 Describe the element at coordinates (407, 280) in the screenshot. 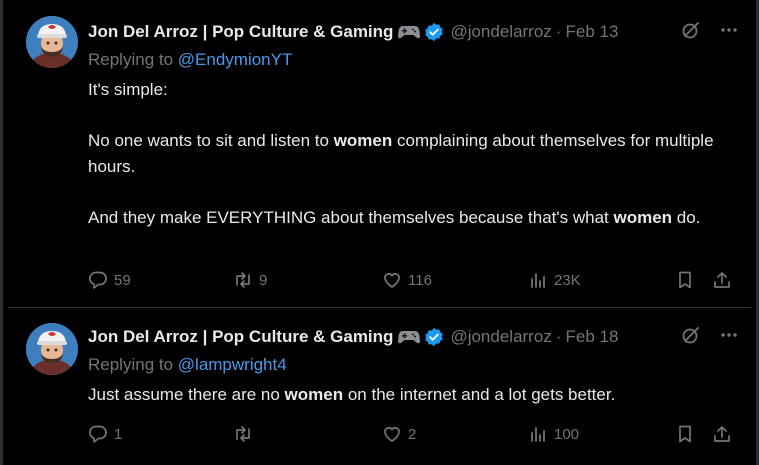

I see `like-button: 116` at that location.